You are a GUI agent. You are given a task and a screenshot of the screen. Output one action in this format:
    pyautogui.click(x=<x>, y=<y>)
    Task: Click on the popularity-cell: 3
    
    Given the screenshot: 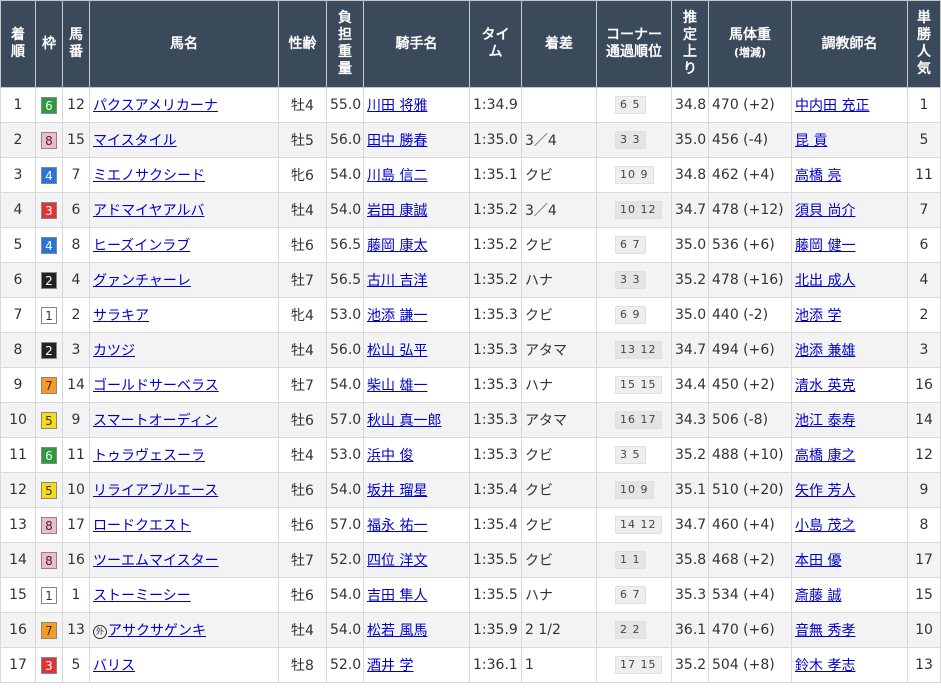 What is the action you would take?
    pyautogui.click(x=924, y=350)
    